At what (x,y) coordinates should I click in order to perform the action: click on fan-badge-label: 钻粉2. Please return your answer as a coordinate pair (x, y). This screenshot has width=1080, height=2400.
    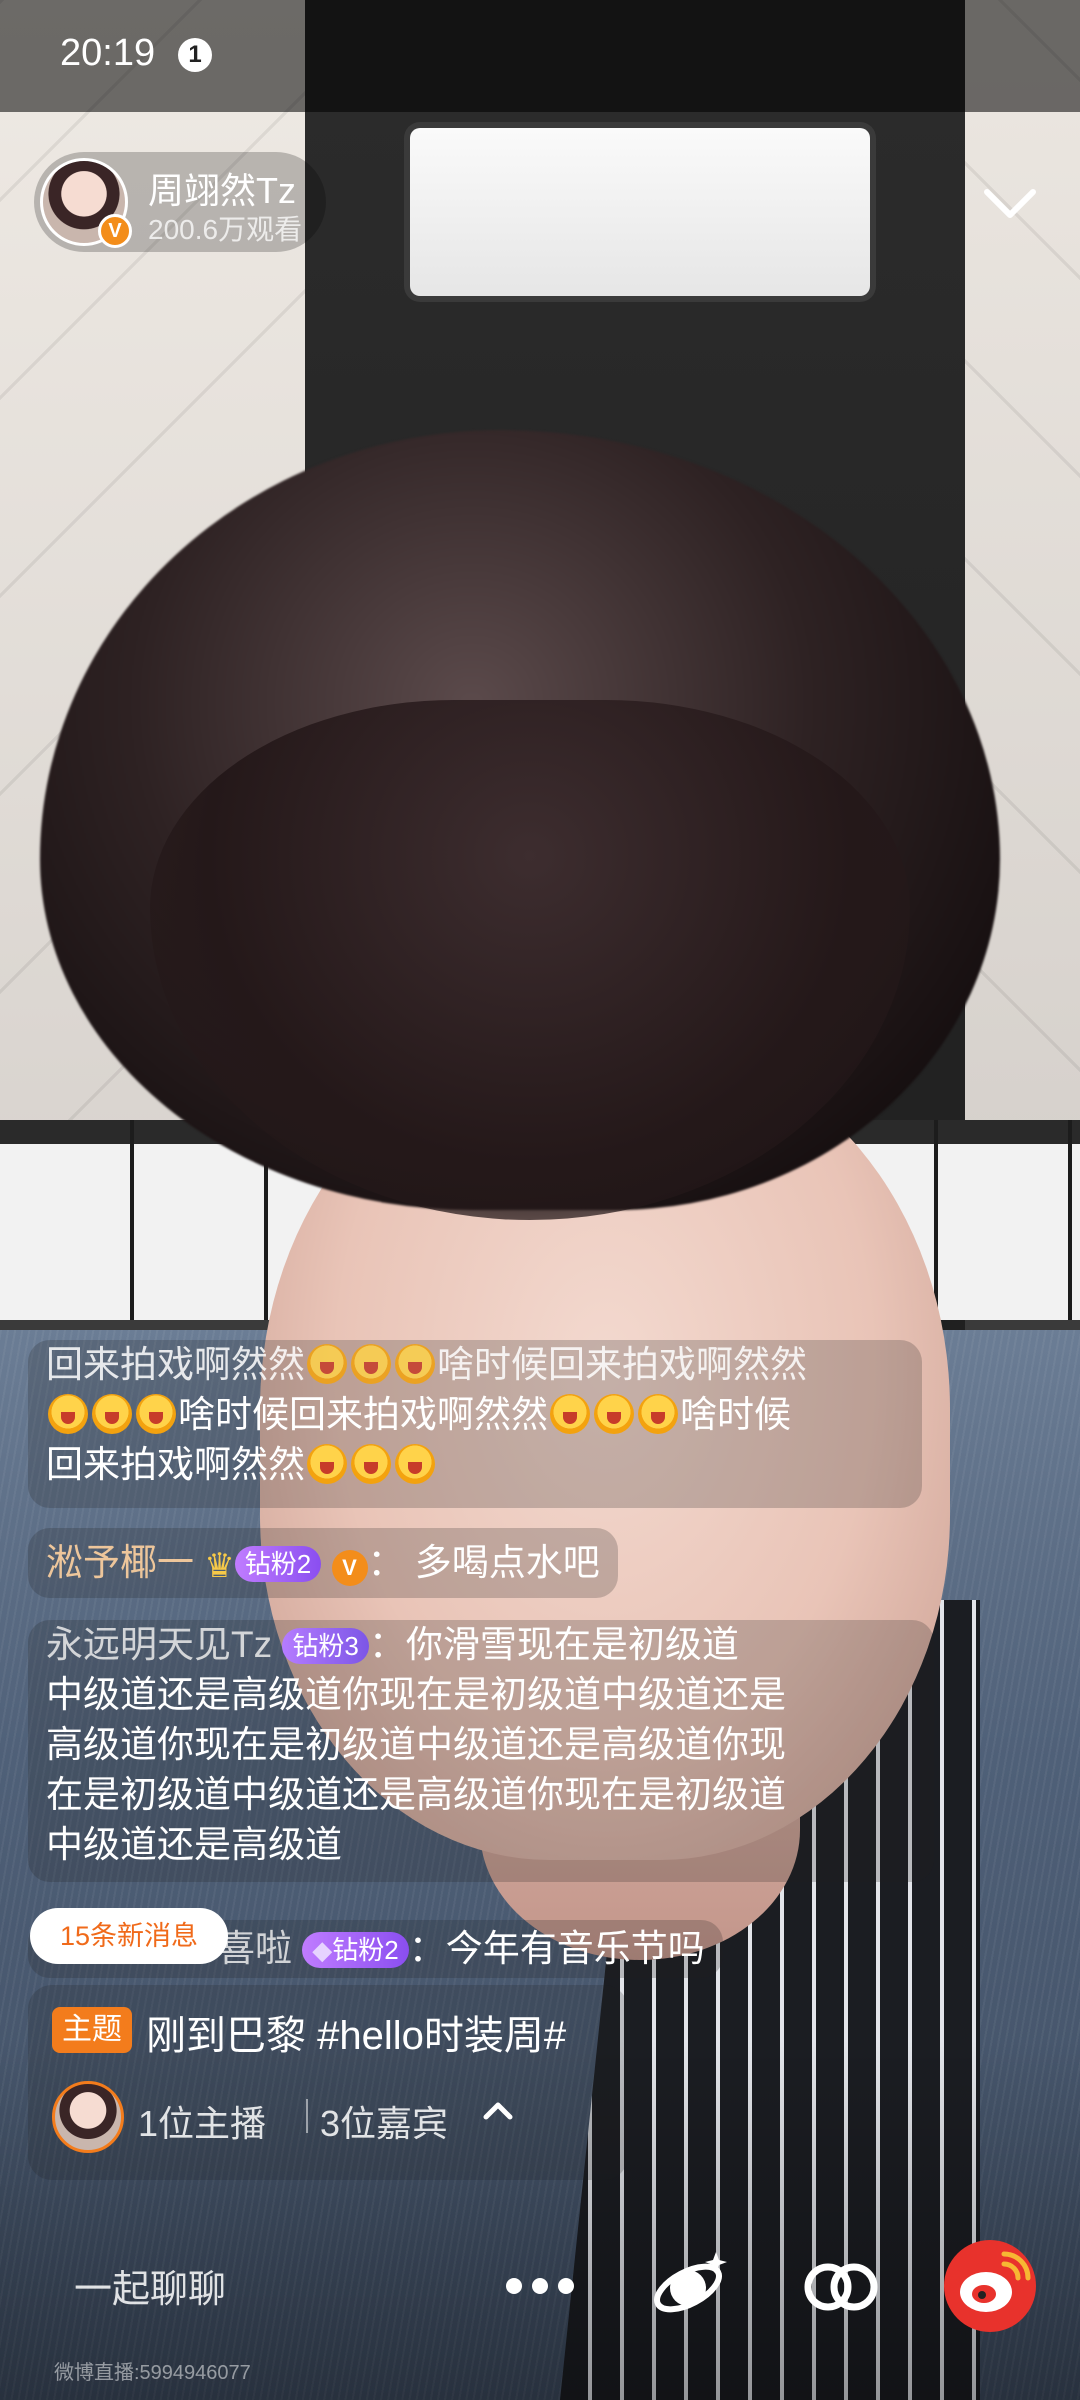
    Looking at the image, I should click on (365, 1950).